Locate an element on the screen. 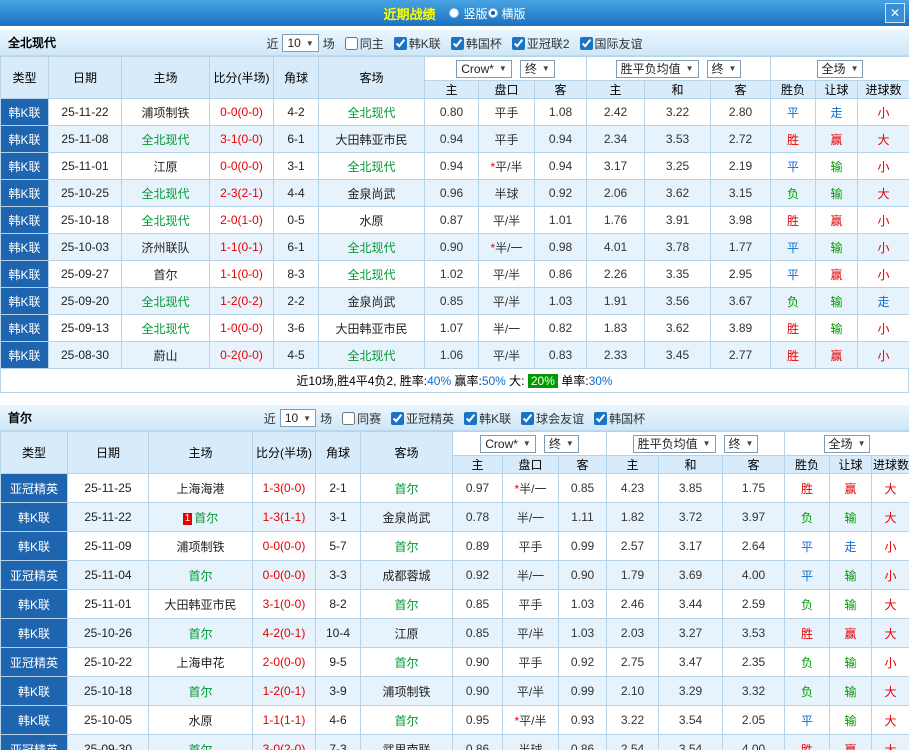 This screenshot has height=750, width=909. avg-draw-cell: 3.22 is located at coordinates (677, 112).